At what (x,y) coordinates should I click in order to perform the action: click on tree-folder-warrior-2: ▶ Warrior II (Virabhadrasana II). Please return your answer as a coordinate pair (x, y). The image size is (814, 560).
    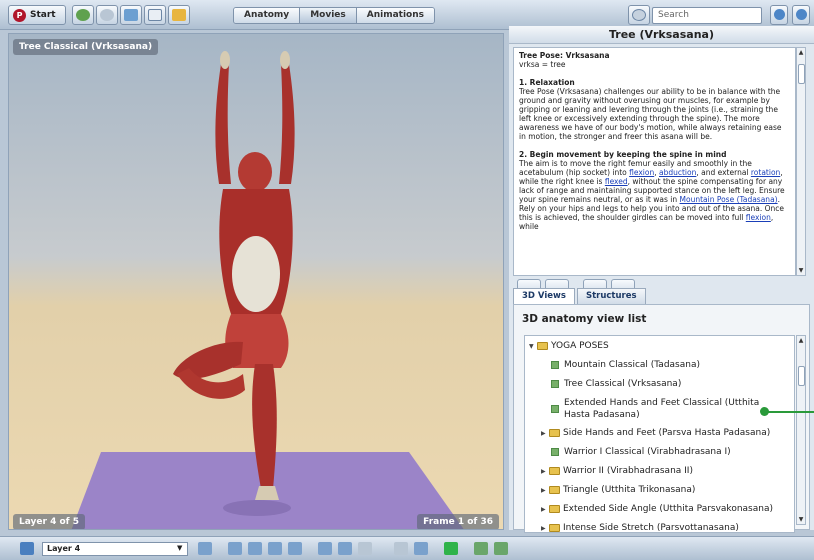
    Looking at the image, I should click on (661, 471).